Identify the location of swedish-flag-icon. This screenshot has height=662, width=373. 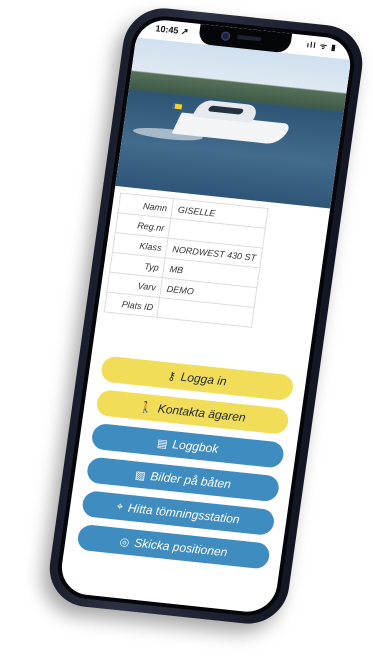
(177, 106).